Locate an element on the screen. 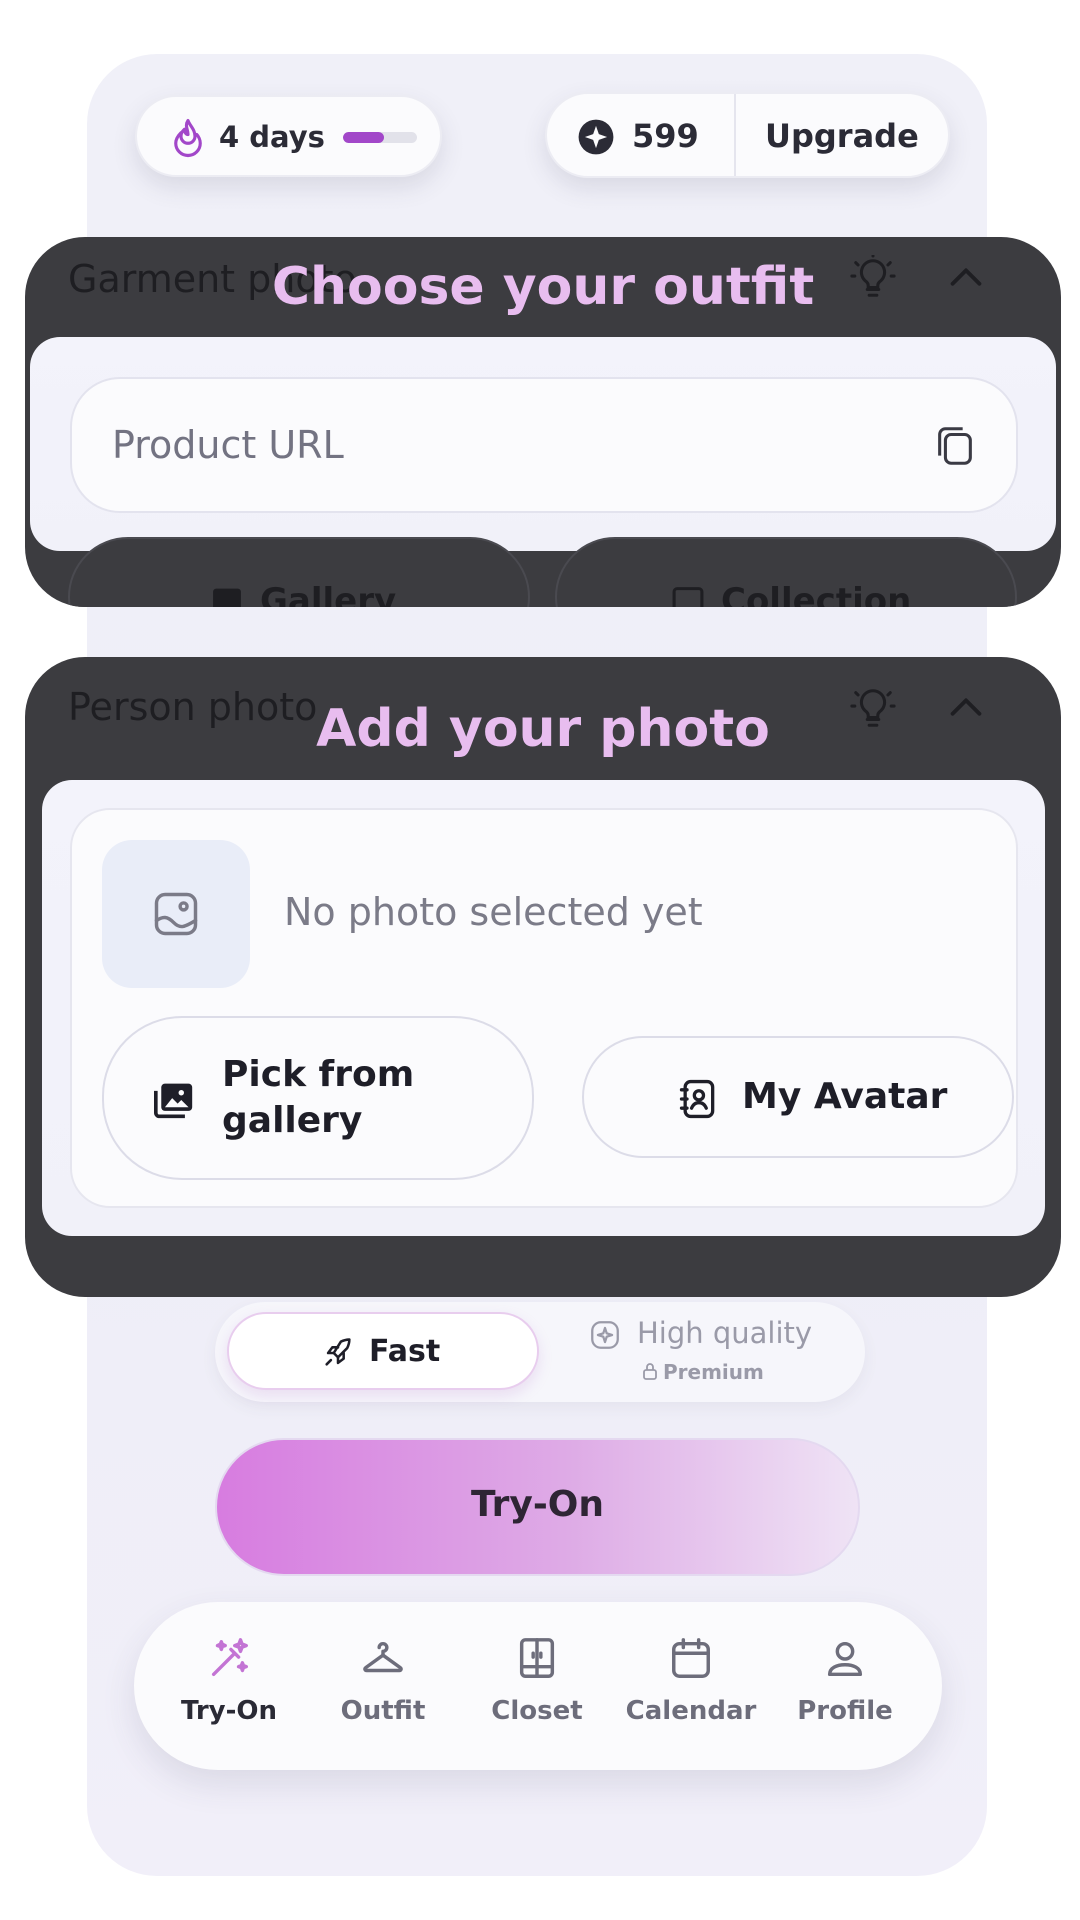 This screenshot has height=1920, width=1080. calendar-icon is located at coordinates (691, 1658).